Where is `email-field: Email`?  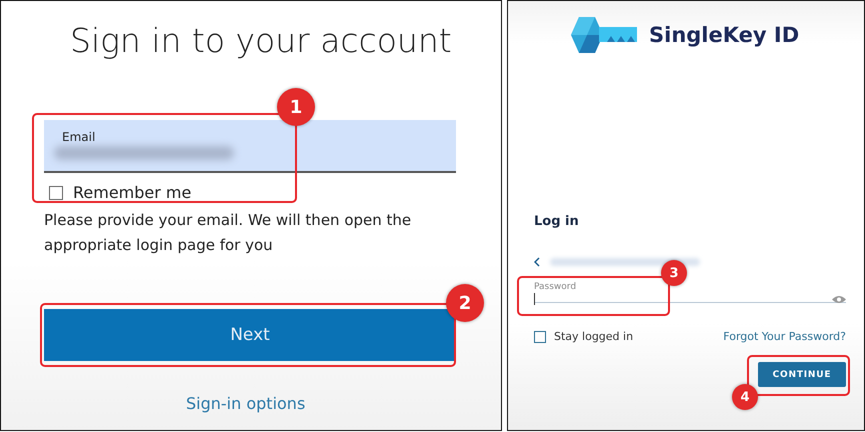 email-field: Email is located at coordinates (250, 146).